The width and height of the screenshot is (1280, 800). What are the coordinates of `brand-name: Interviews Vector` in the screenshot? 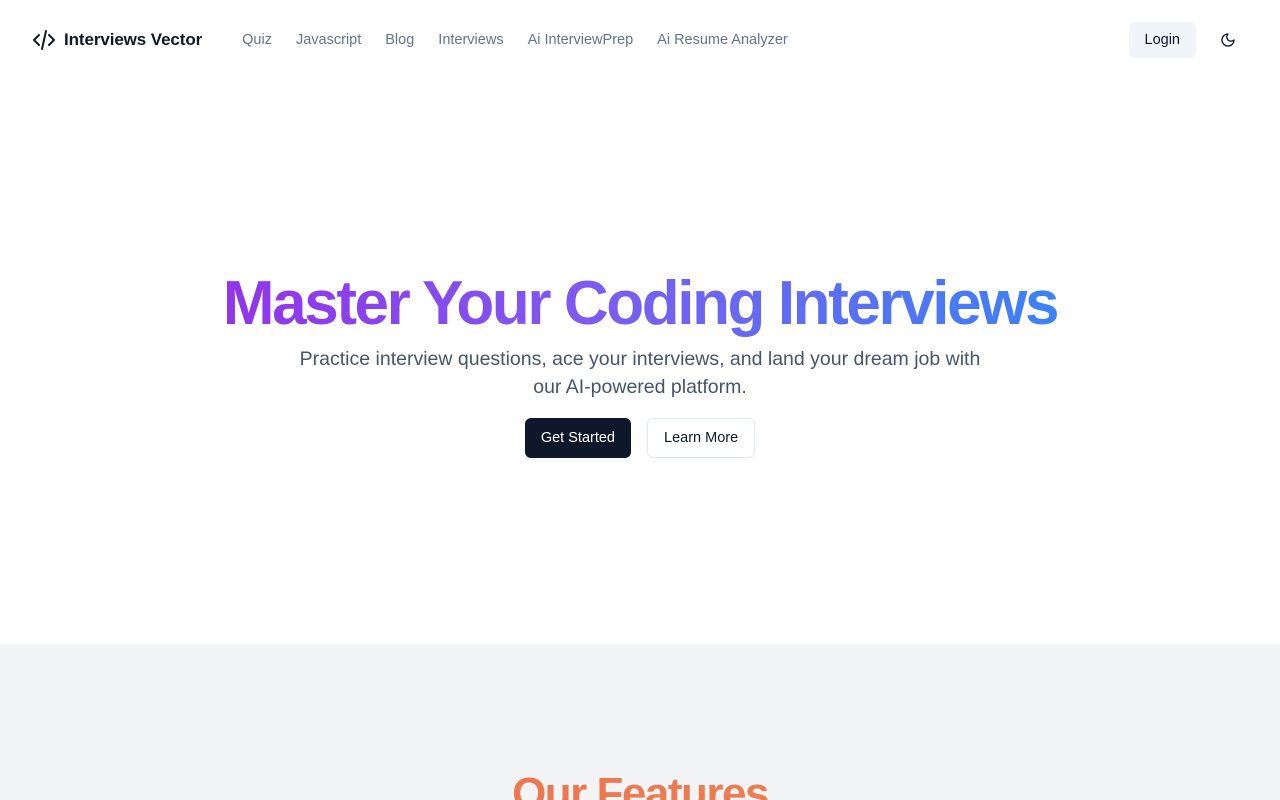 It's located at (133, 39).